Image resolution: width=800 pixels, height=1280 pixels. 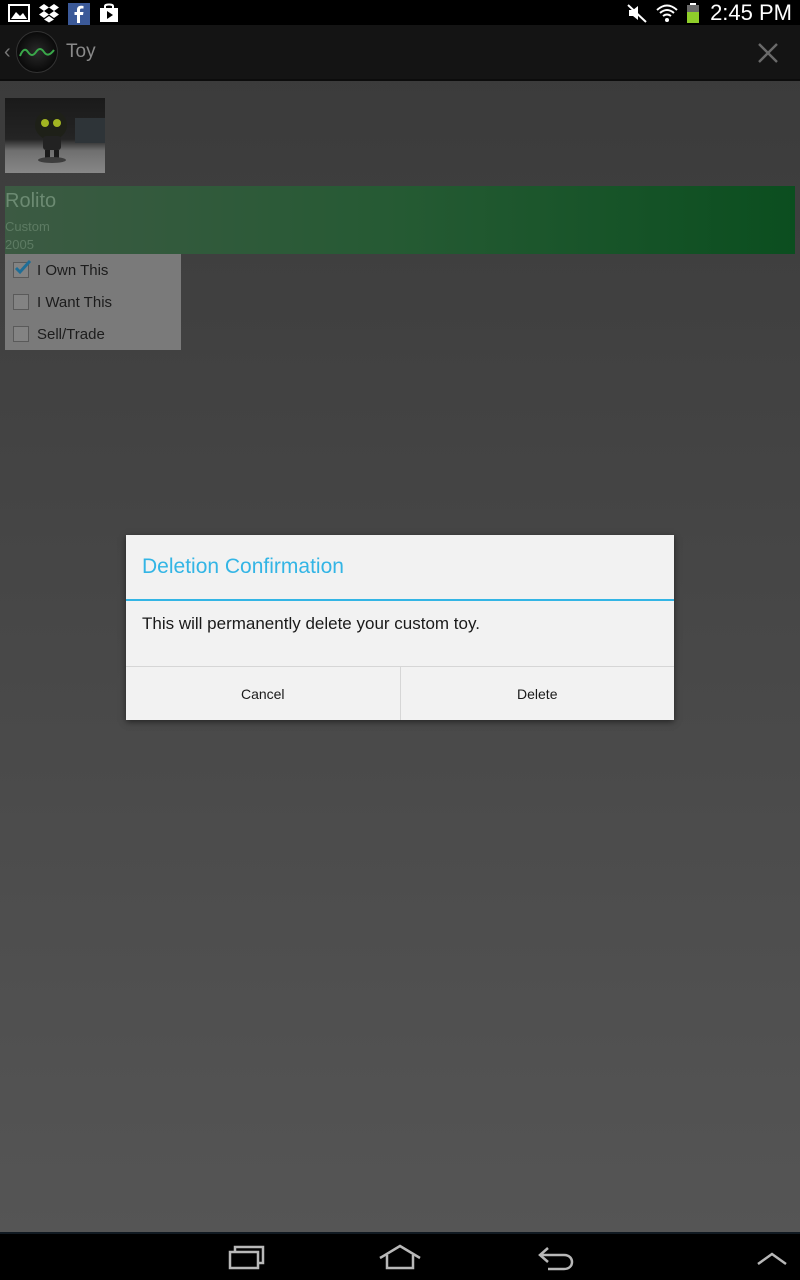 What do you see at coordinates (9, 52) in the screenshot?
I see `back-chevron-icon: ‹` at bounding box center [9, 52].